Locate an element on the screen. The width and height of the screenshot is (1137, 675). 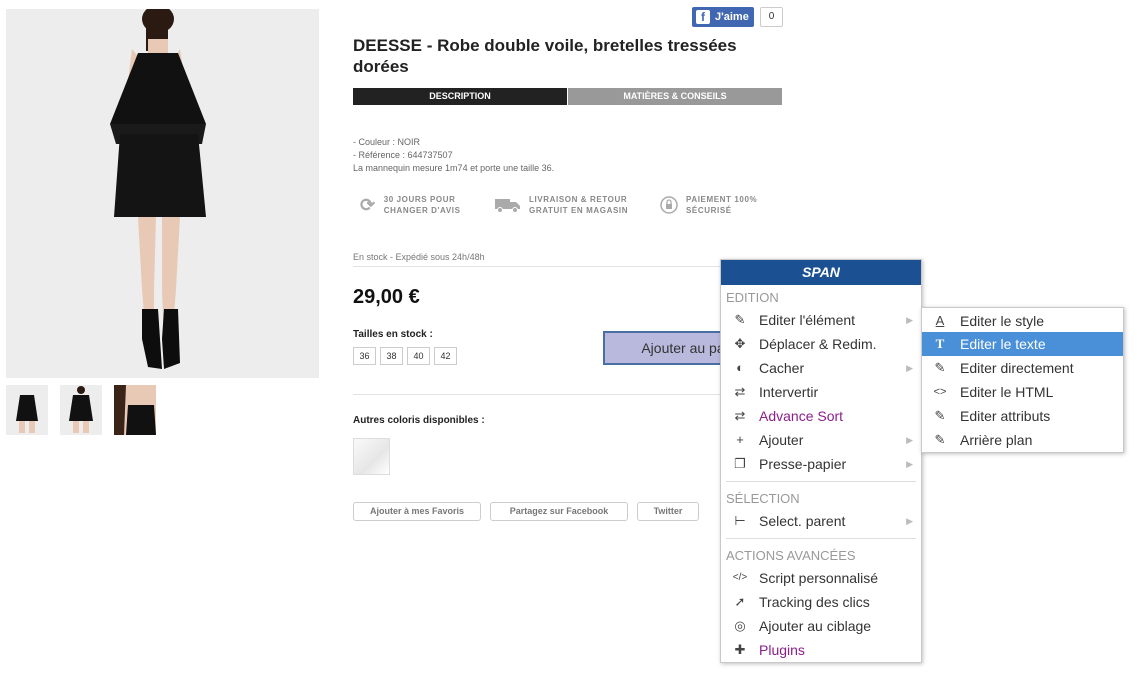
menu-item-label: Ajouter au ciblage is located at coordinates (815, 626).